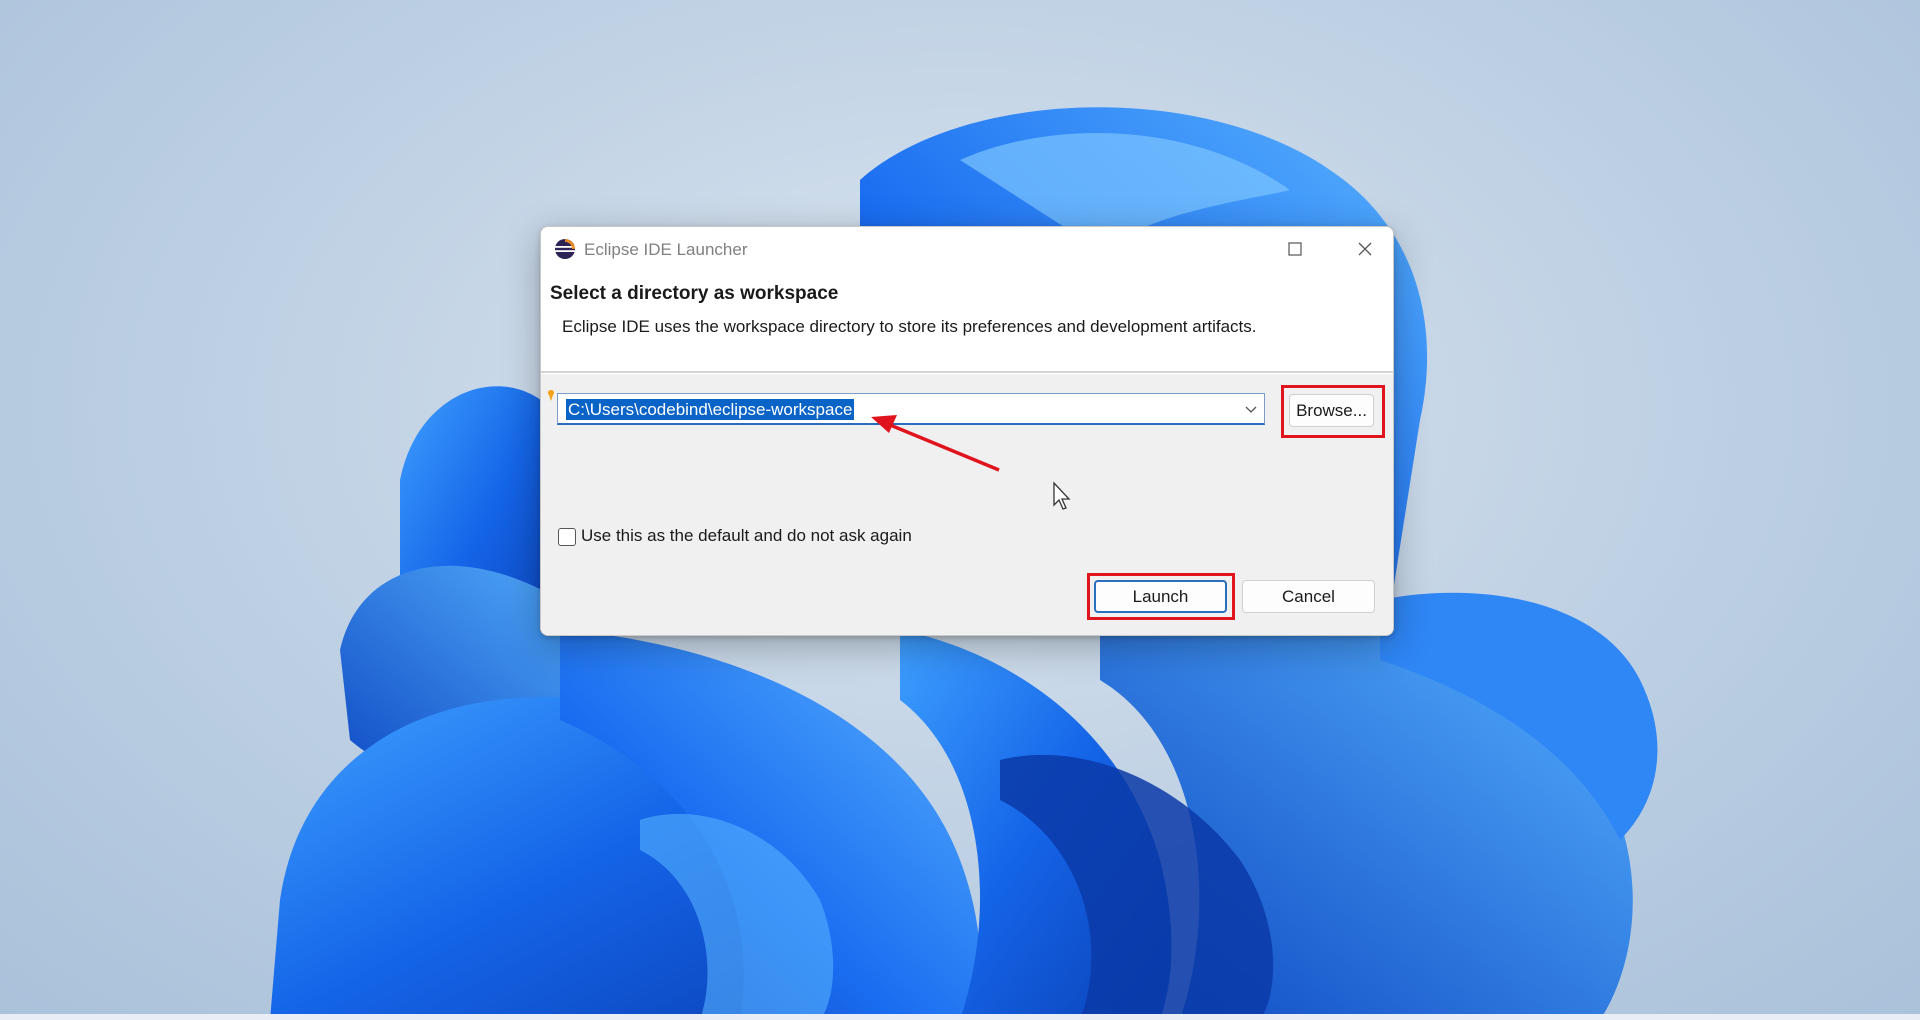 The height and width of the screenshot is (1020, 1920). I want to click on chevron-down-icon, so click(1251, 409).